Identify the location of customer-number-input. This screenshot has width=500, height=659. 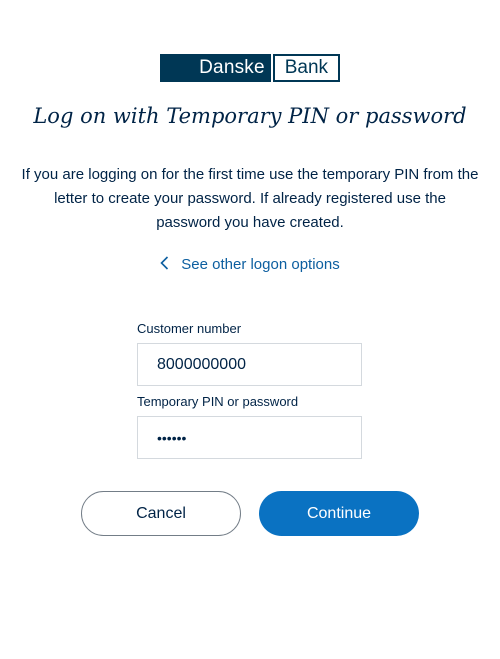
(249, 364).